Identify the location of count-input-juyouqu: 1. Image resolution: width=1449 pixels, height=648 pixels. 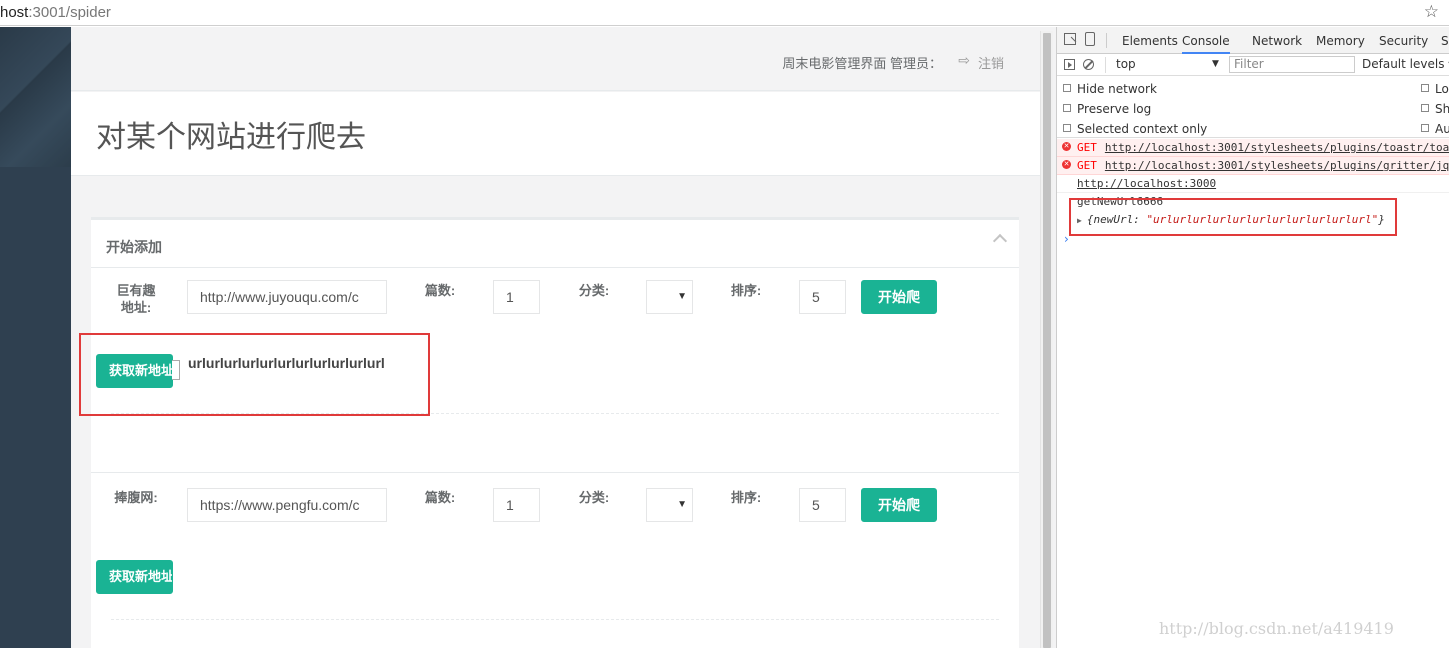
(516, 297).